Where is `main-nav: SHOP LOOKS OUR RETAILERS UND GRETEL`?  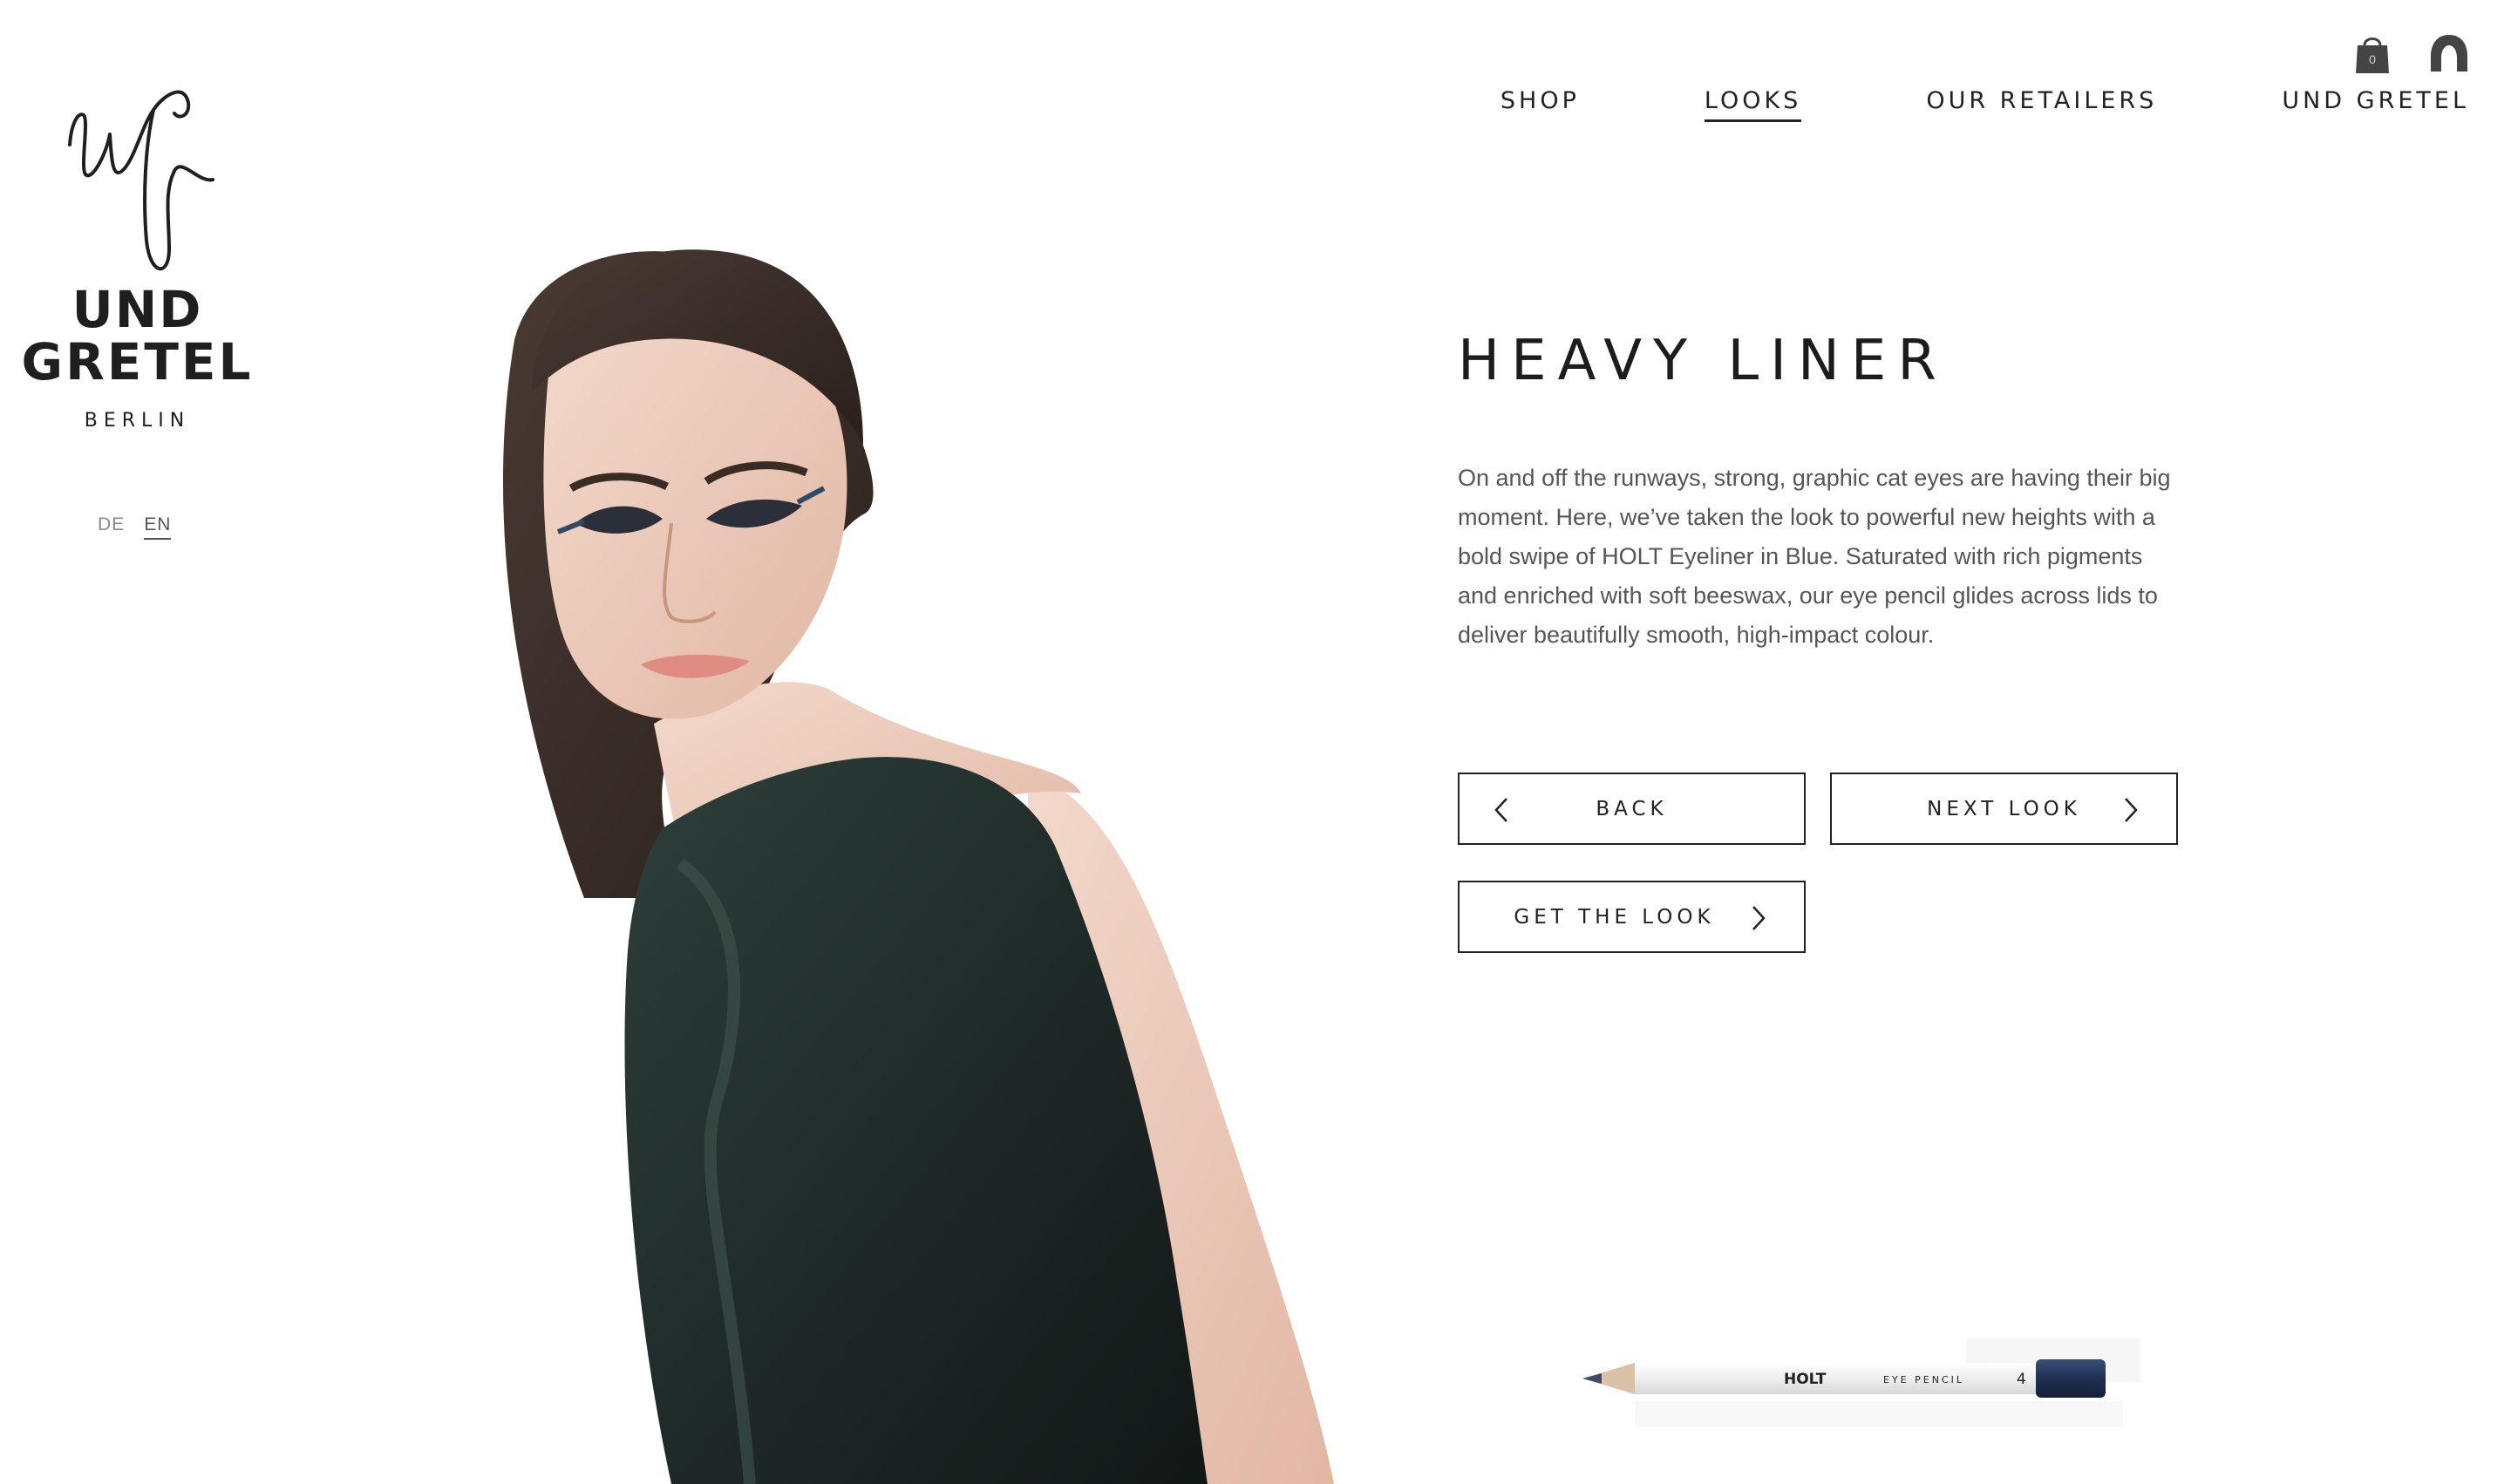
main-nav: SHOP LOOKS OUR RETAILERS UND GRETEL is located at coordinates (1984, 104).